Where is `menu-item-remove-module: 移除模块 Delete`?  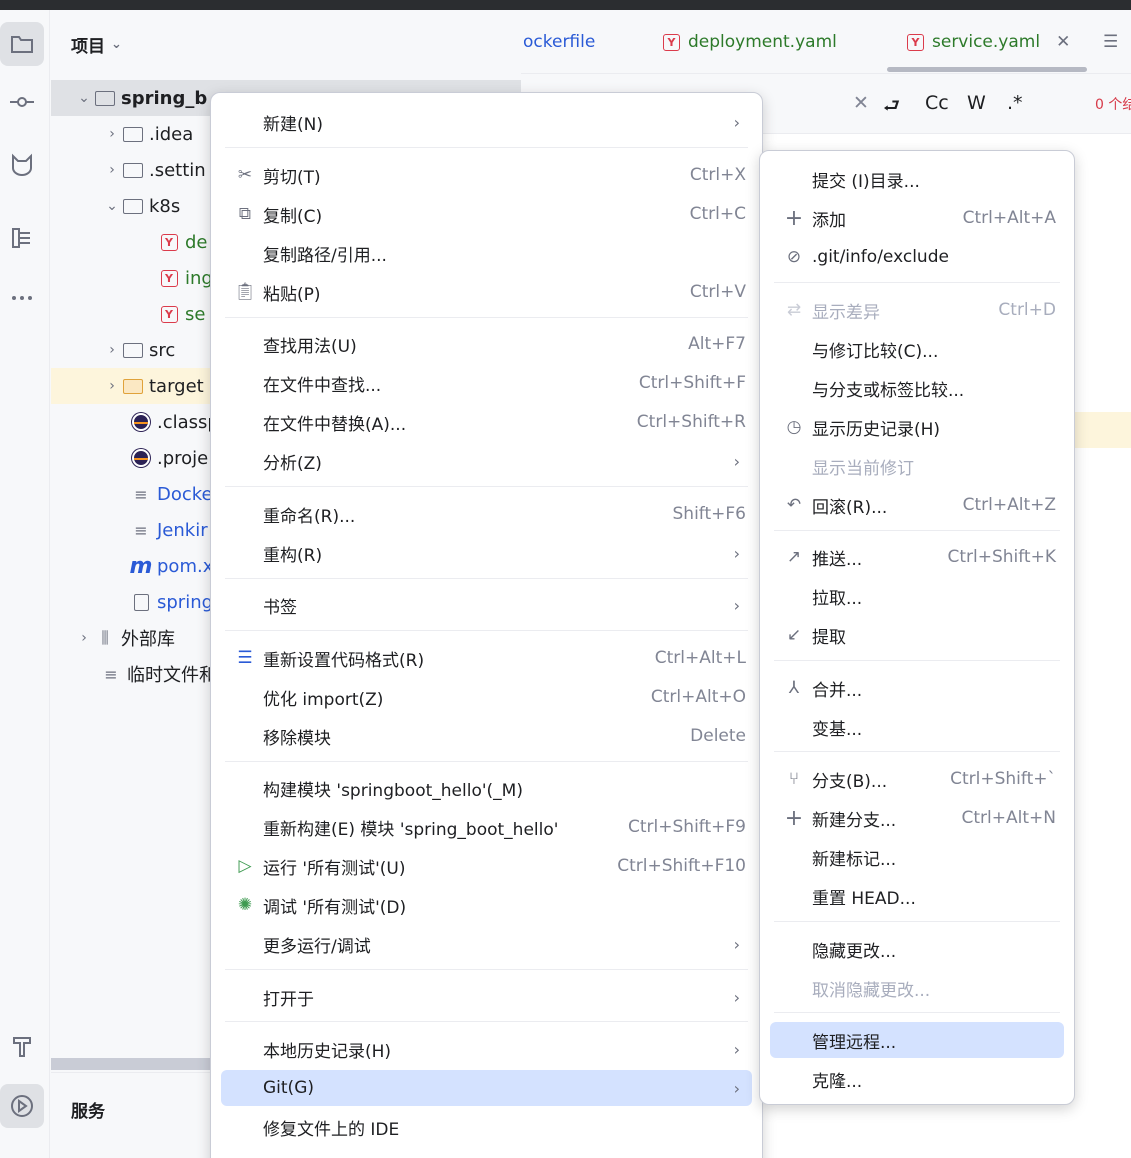
menu-item-remove-module: 移除模块 Delete is located at coordinates (486, 736).